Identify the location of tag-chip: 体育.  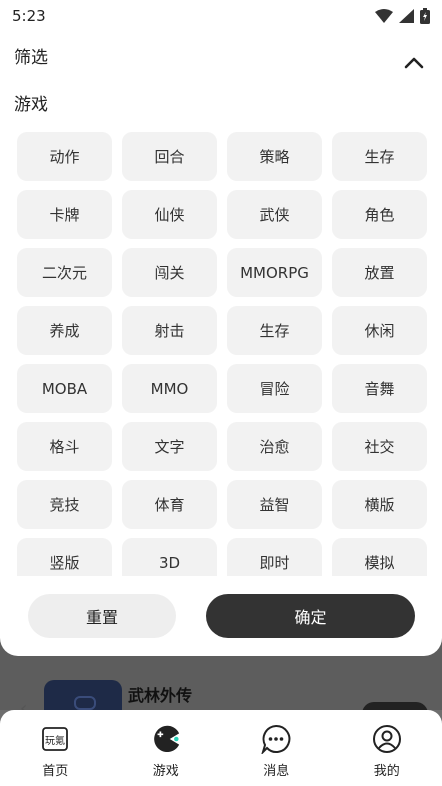
(169, 504).